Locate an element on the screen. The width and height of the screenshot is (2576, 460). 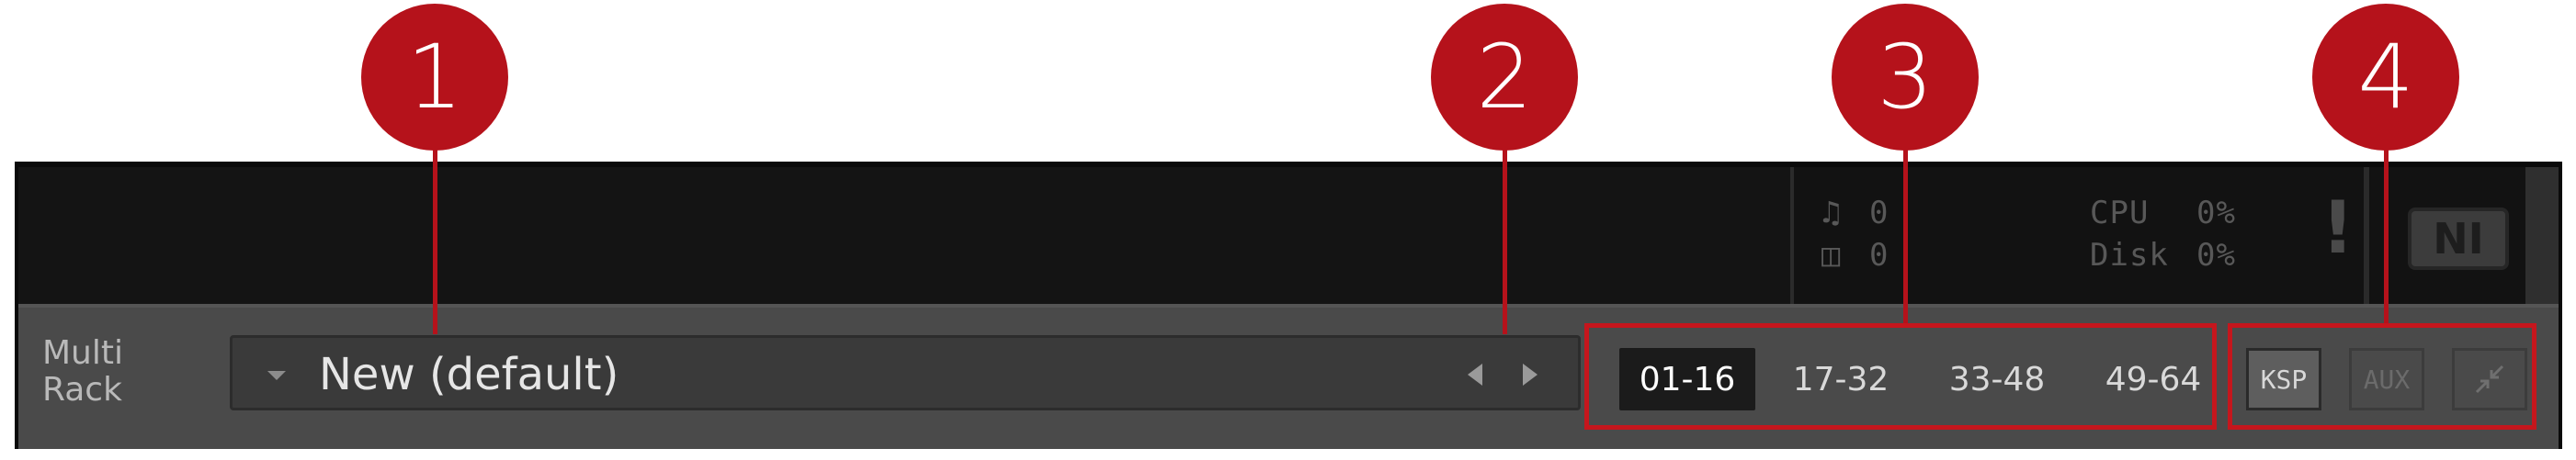
ni-logo: NI is located at coordinates (2459, 239).